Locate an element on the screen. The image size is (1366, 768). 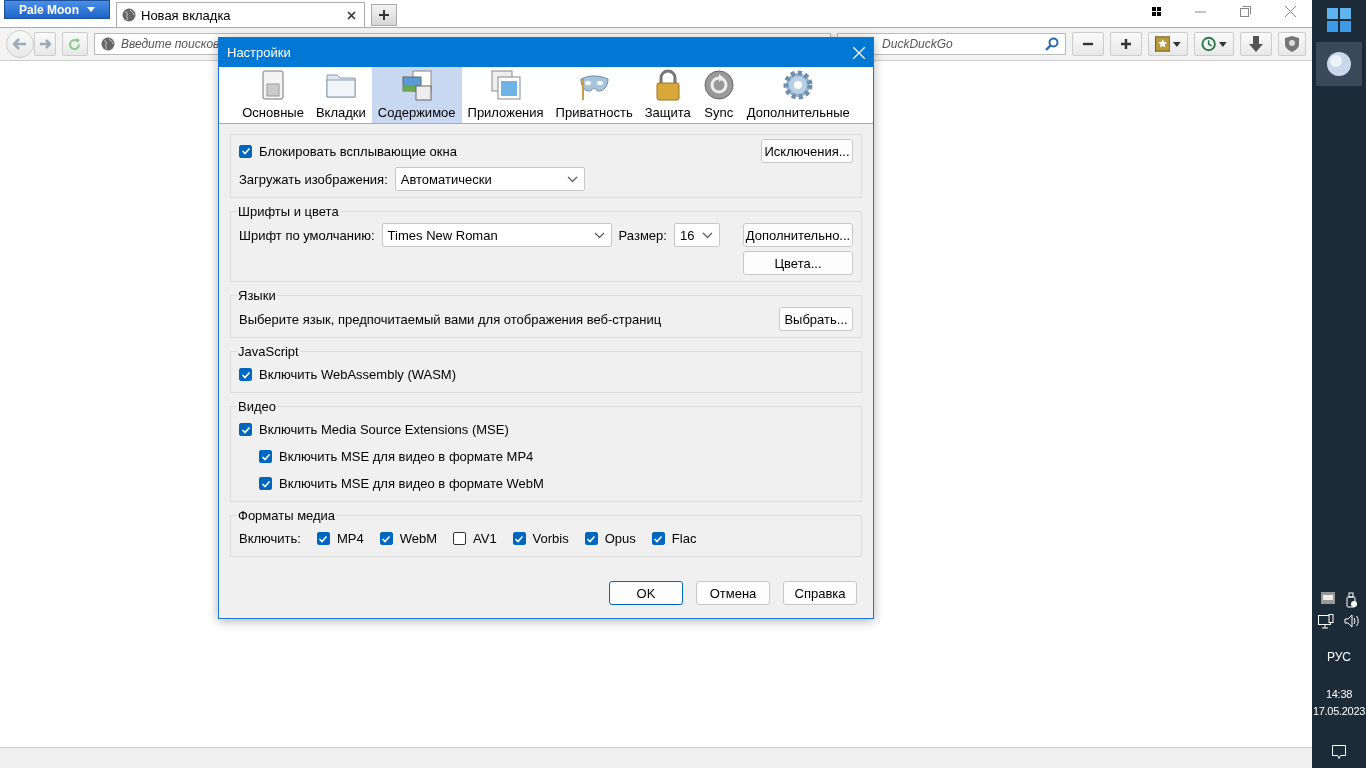
clock-icon is located at coordinates (1209, 44).